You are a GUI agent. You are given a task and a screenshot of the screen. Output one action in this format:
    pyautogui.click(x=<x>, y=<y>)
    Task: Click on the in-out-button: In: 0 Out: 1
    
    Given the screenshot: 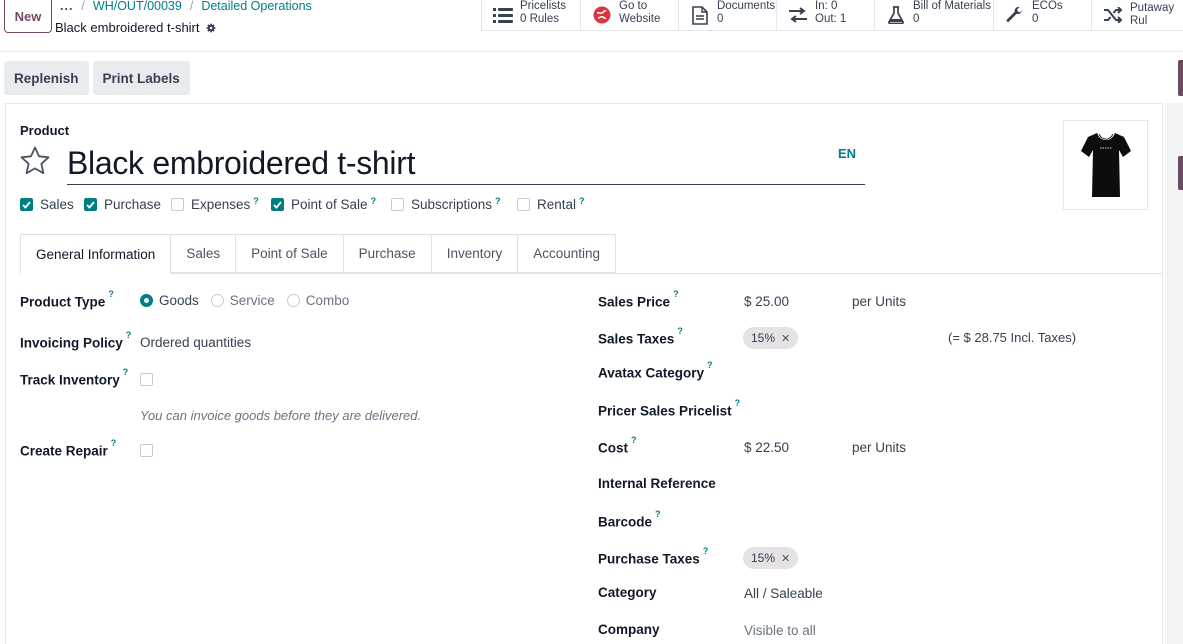 What is the action you would take?
    pyautogui.click(x=826, y=15)
    